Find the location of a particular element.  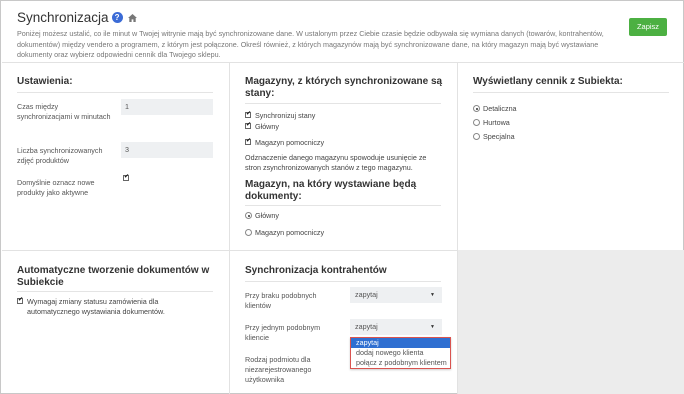

no-similar-select: zapytaj ▼ is located at coordinates (396, 295).